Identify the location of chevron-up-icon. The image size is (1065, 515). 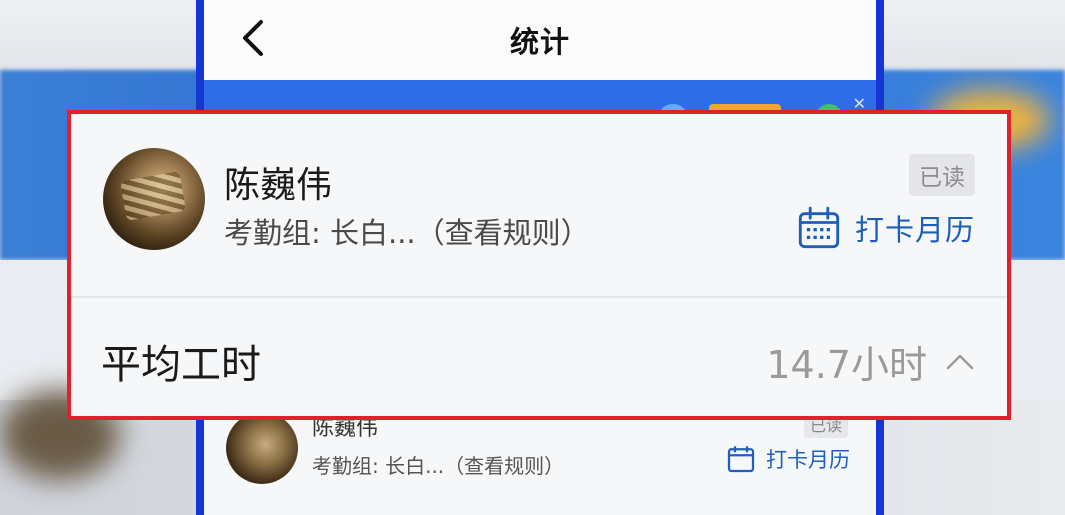
(960, 361).